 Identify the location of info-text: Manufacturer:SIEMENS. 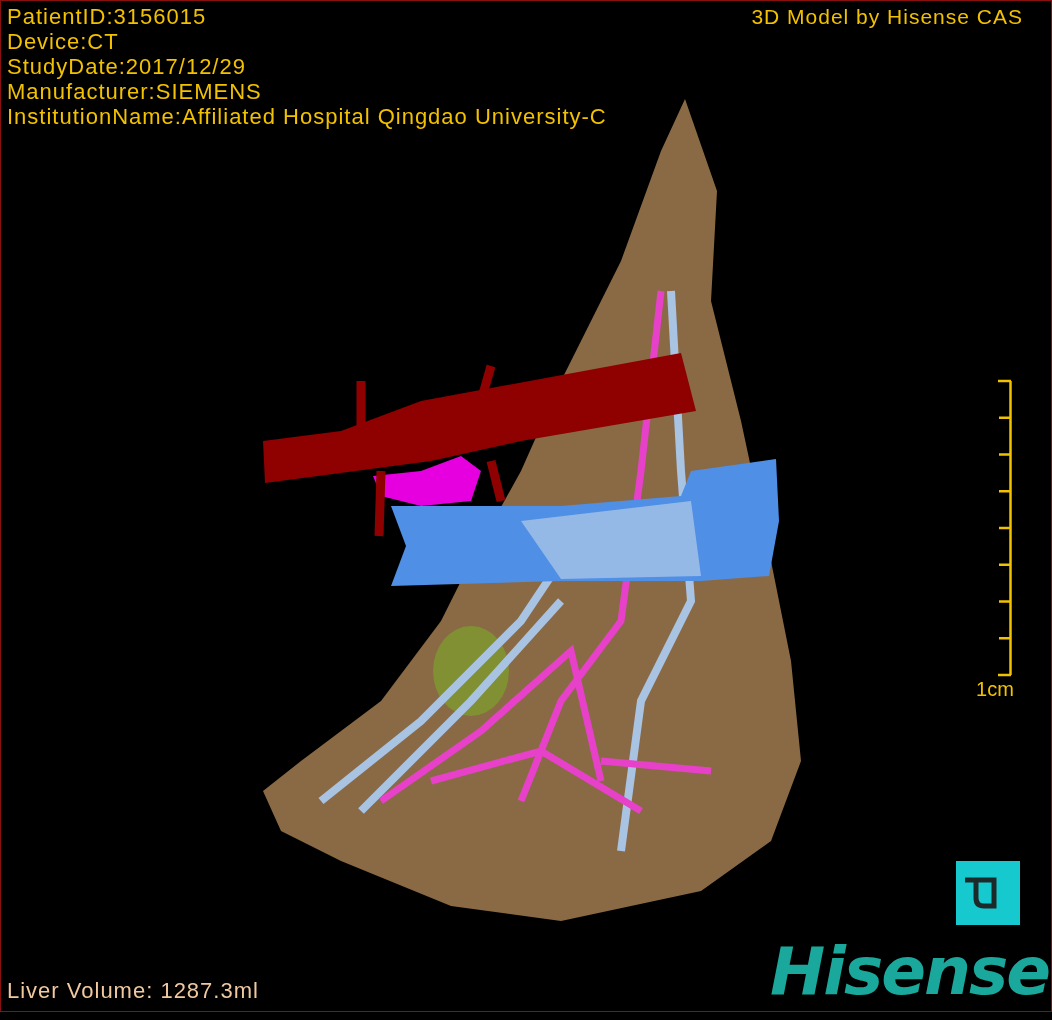
(135, 91).